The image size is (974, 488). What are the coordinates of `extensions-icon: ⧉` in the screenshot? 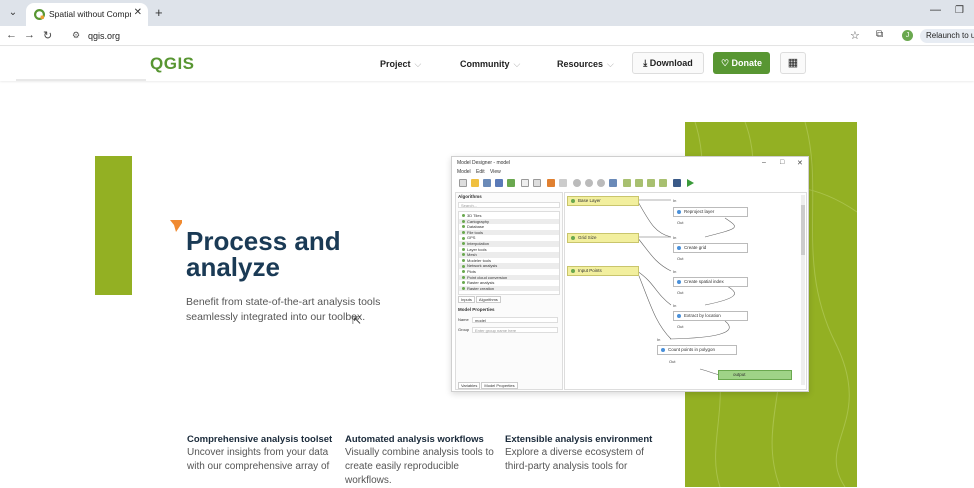 It's located at (879, 34).